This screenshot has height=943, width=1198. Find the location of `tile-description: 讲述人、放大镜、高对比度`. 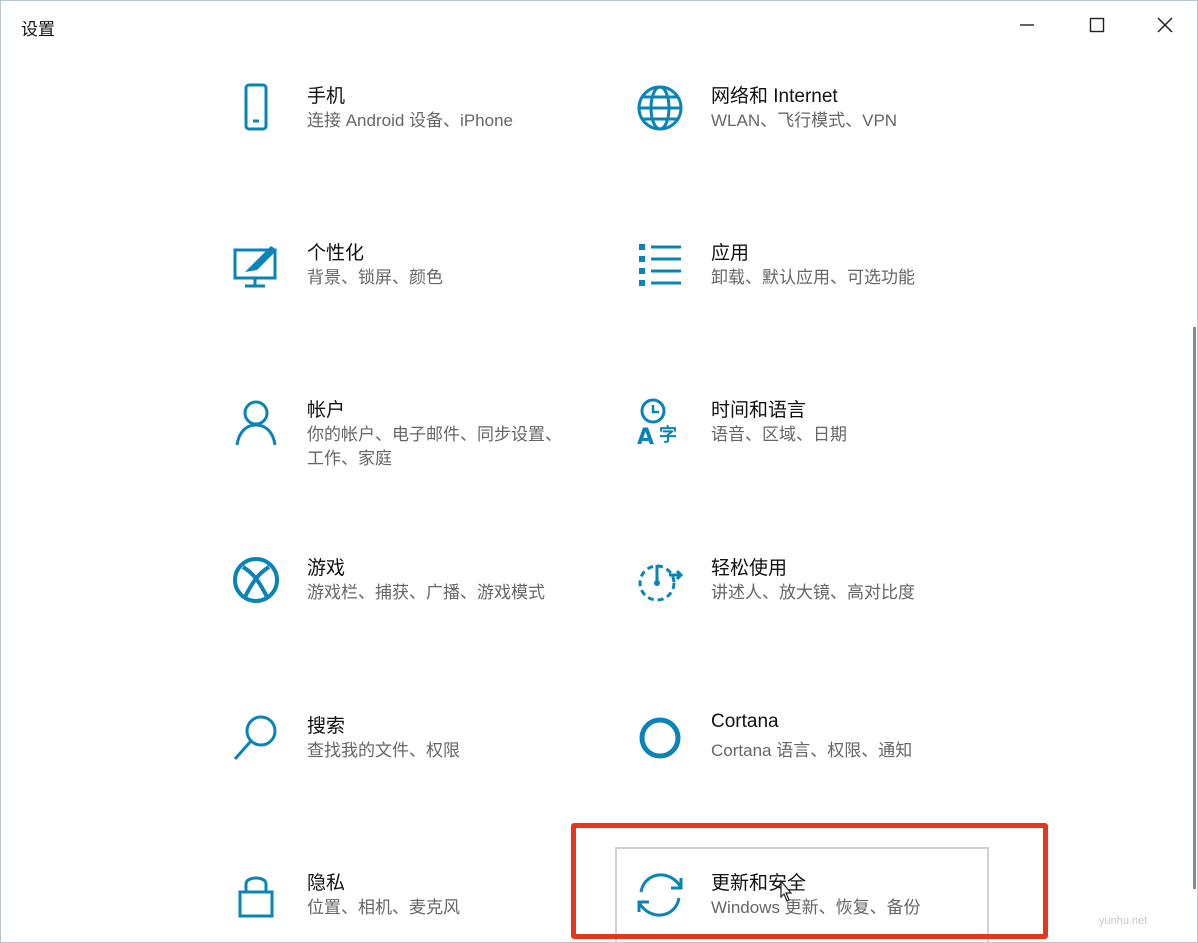

tile-description: 讲述人、放大镜、高对比度 is located at coordinates (813, 592).